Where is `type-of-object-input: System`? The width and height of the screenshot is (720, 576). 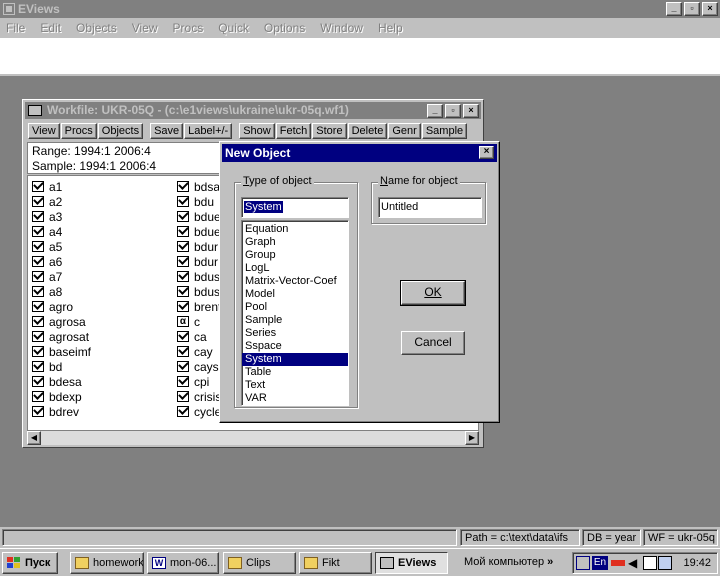 type-of-object-input: System is located at coordinates (295, 207).